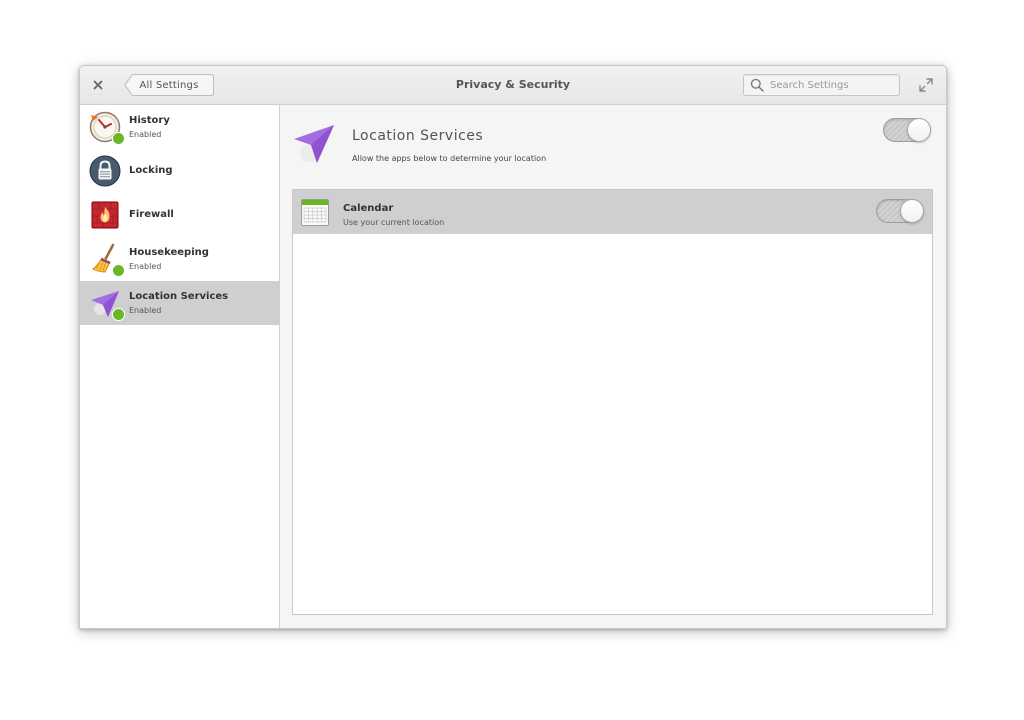 The height and width of the screenshot is (720, 1024). What do you see at coordinates (418, 136) in the screenshot?
I see `page-title: Location Services` at bounding box center [418, 136].